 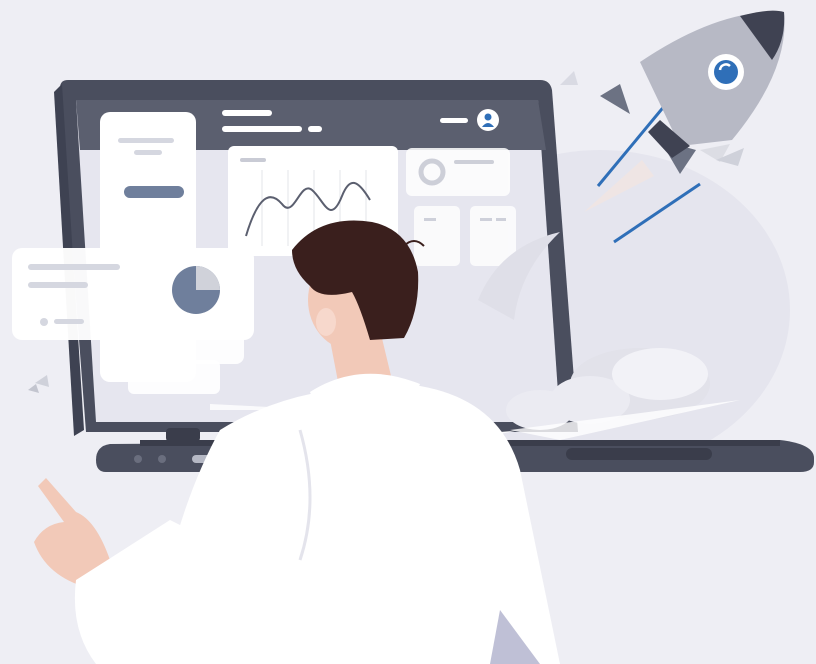 I want to click on donut-card, so click(x=458, y=172).